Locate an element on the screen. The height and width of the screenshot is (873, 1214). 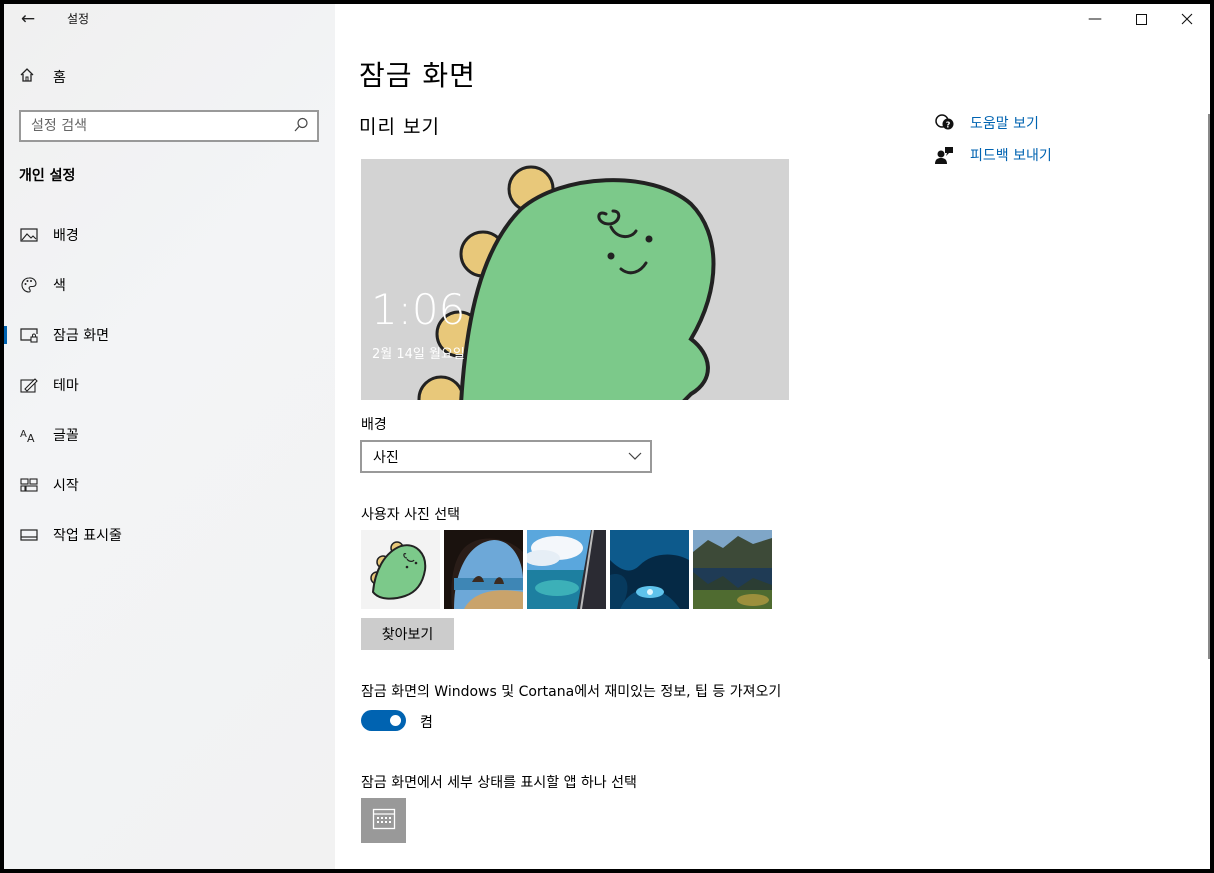
sidebar-item-home: 홈 is located at coordinates (42, 77).